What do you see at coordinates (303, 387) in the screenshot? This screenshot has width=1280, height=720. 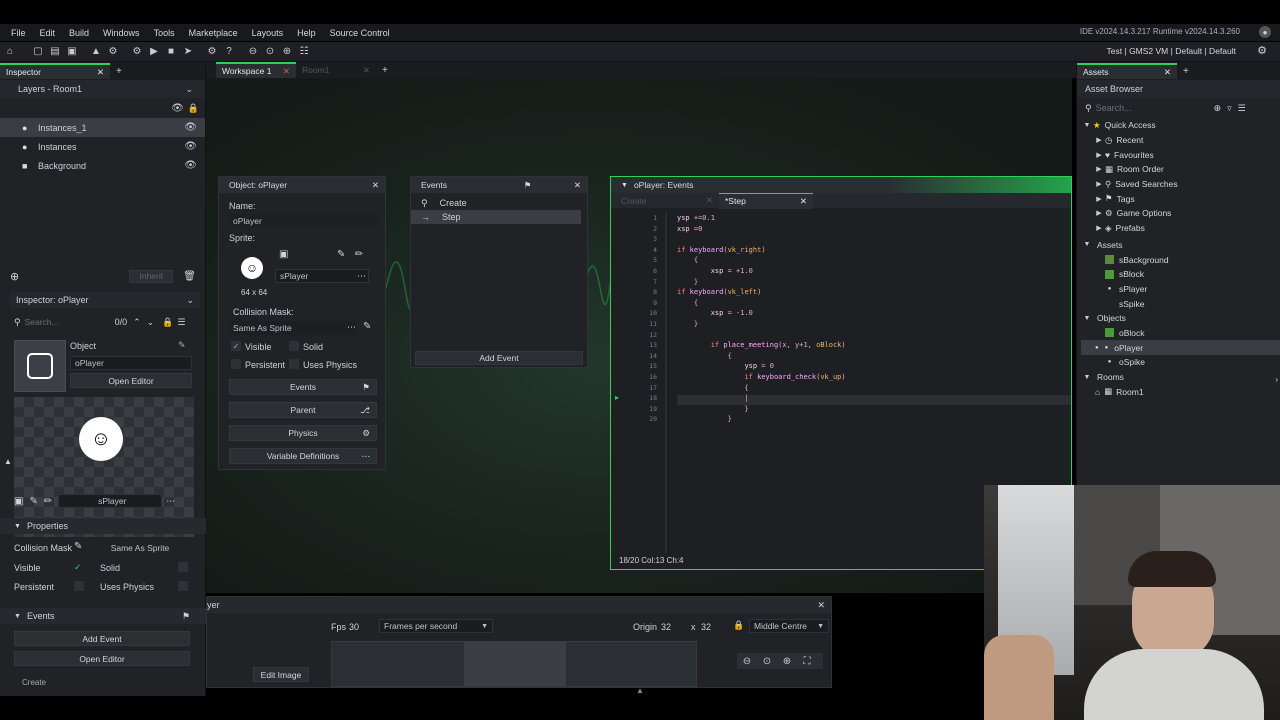 I see `events-button: Events ⚑` at bounding box center [303, 387].